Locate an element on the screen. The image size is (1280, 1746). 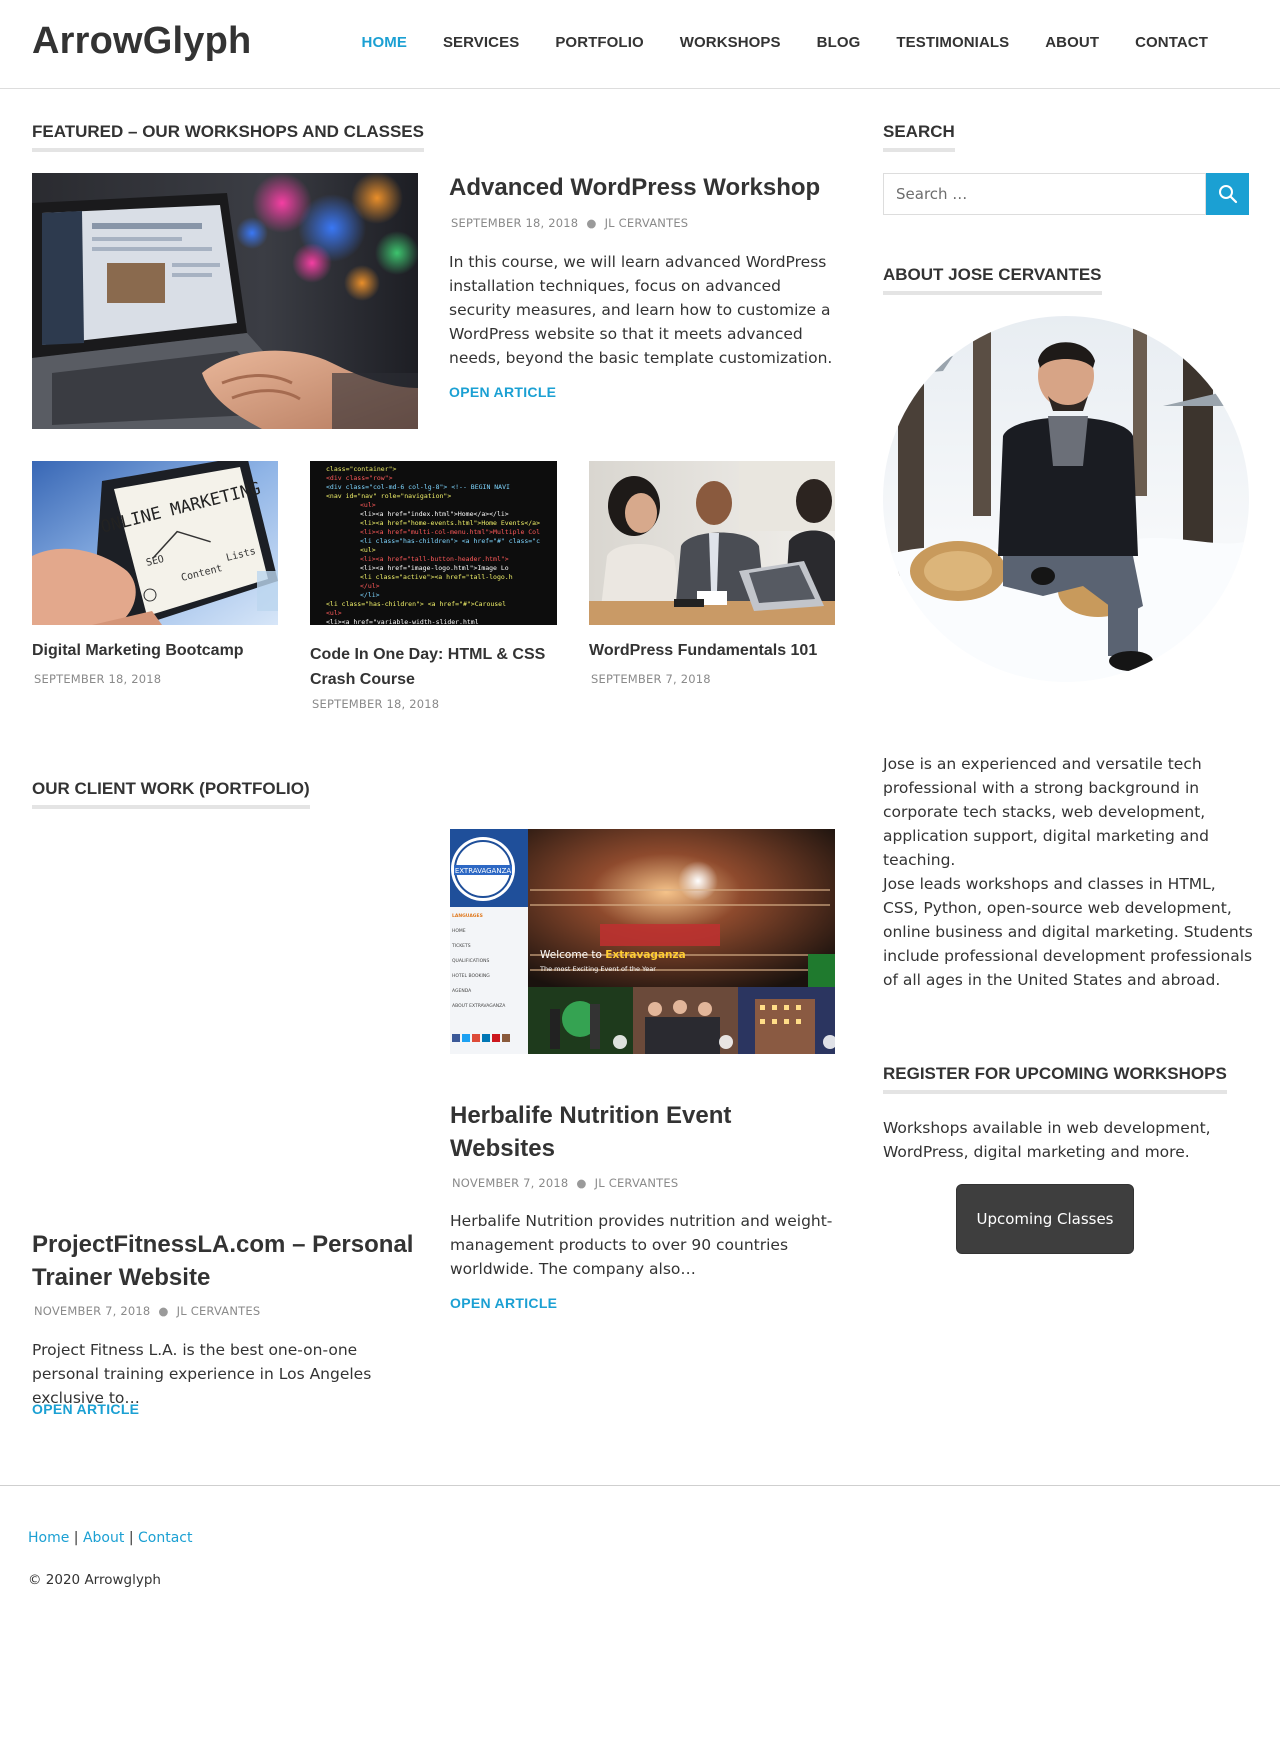
herbalife-open-article-link: OPEN ARTICLE is located at coordinates (503, 1303).